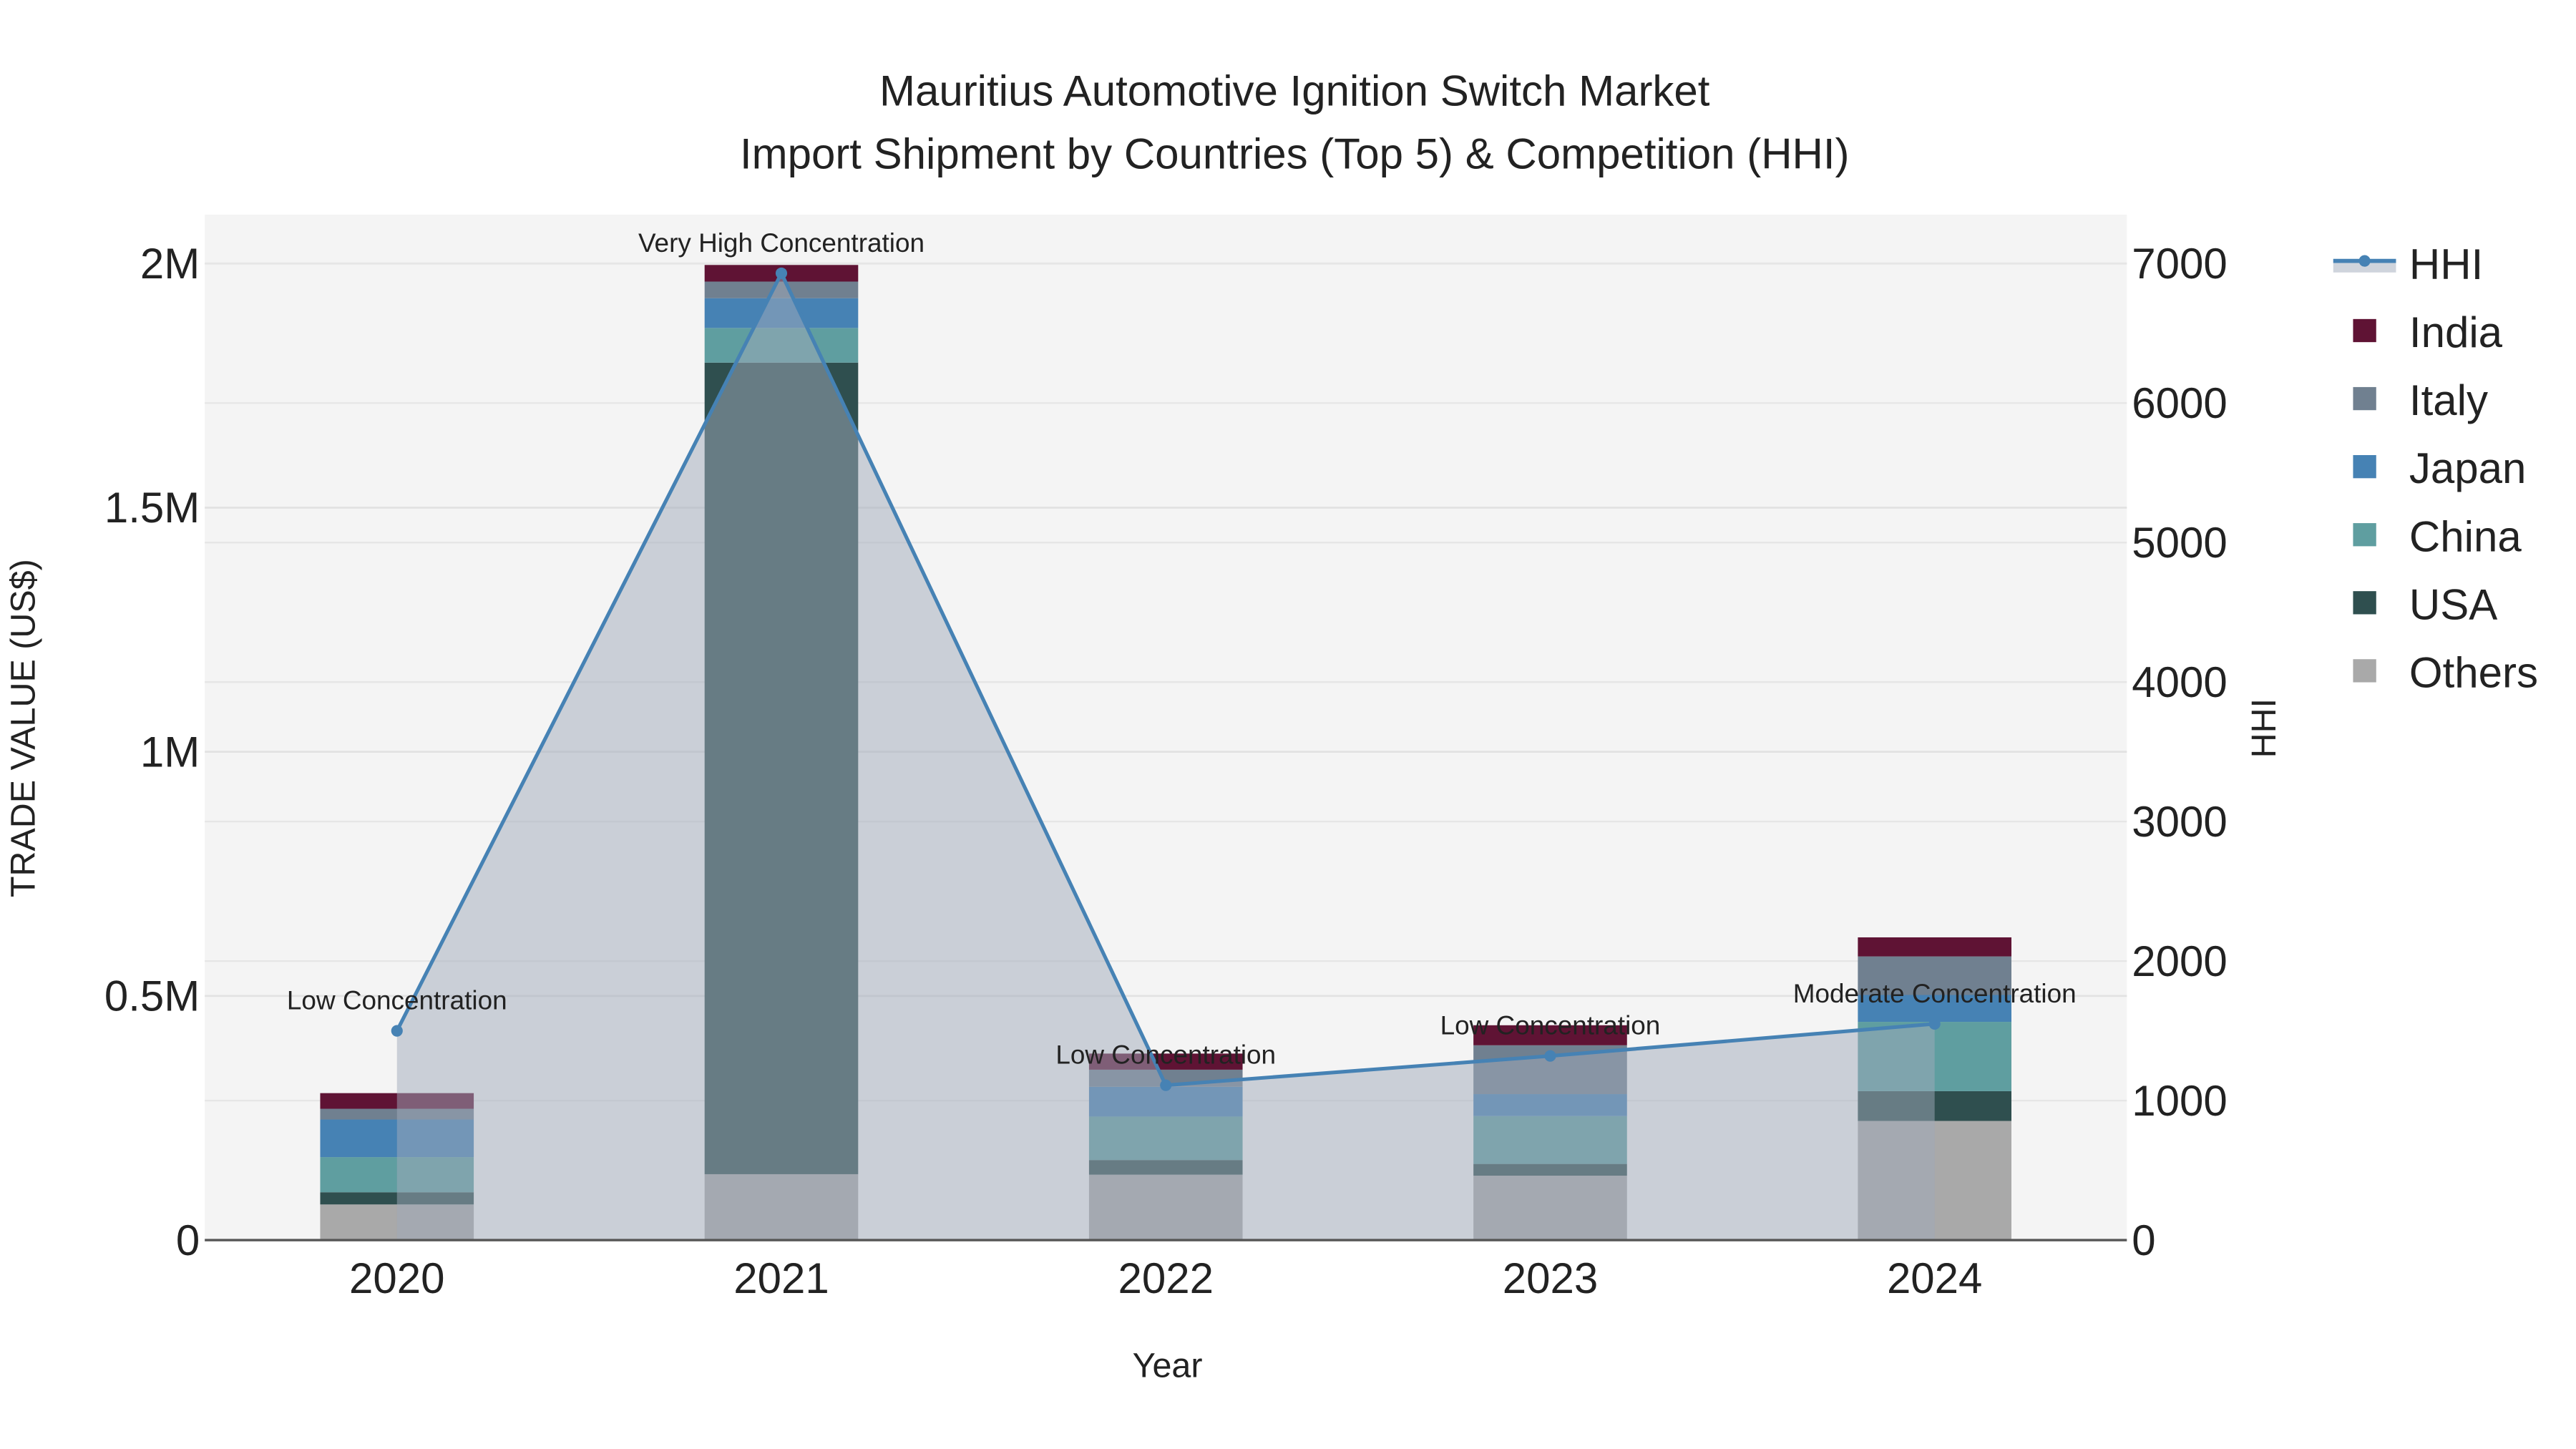  What do you see at coordinates (2465, 536) in the screenshot?
I see `legend-label: China` at bounding box center [2465, 536].